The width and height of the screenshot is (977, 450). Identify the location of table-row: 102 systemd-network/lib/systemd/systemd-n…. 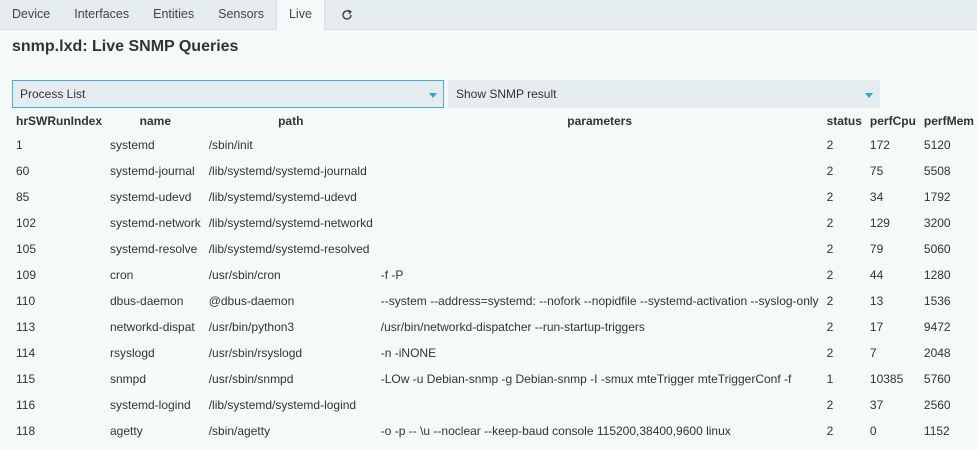
(494, 223).